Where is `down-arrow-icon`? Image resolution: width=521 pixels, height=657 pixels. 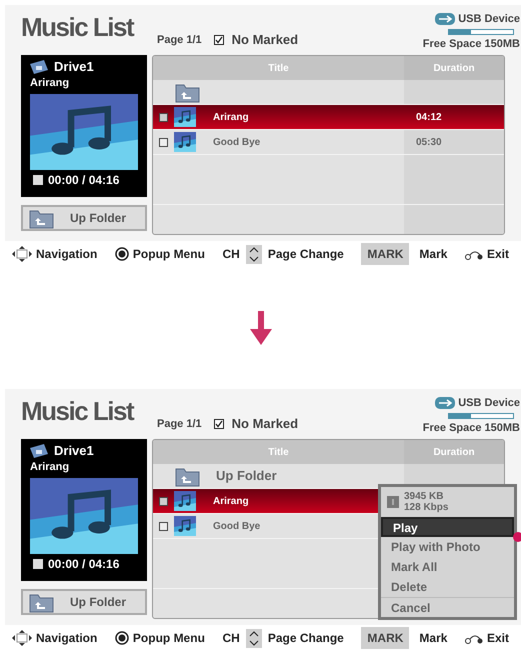 down-arrow-icon is located at coordinates (261, 328).